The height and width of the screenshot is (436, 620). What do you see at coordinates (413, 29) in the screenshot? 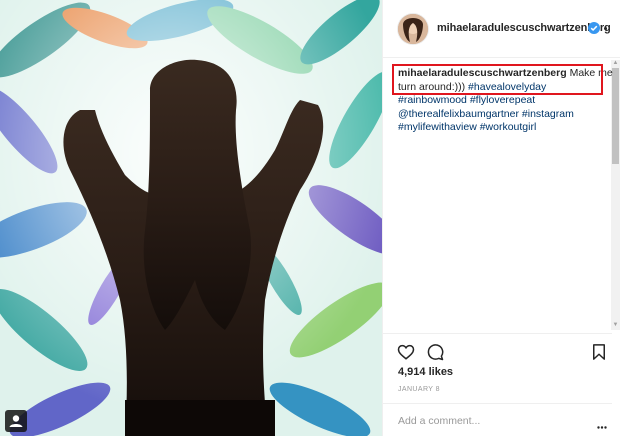
I see `avatar` at bounding box center [413, 29].